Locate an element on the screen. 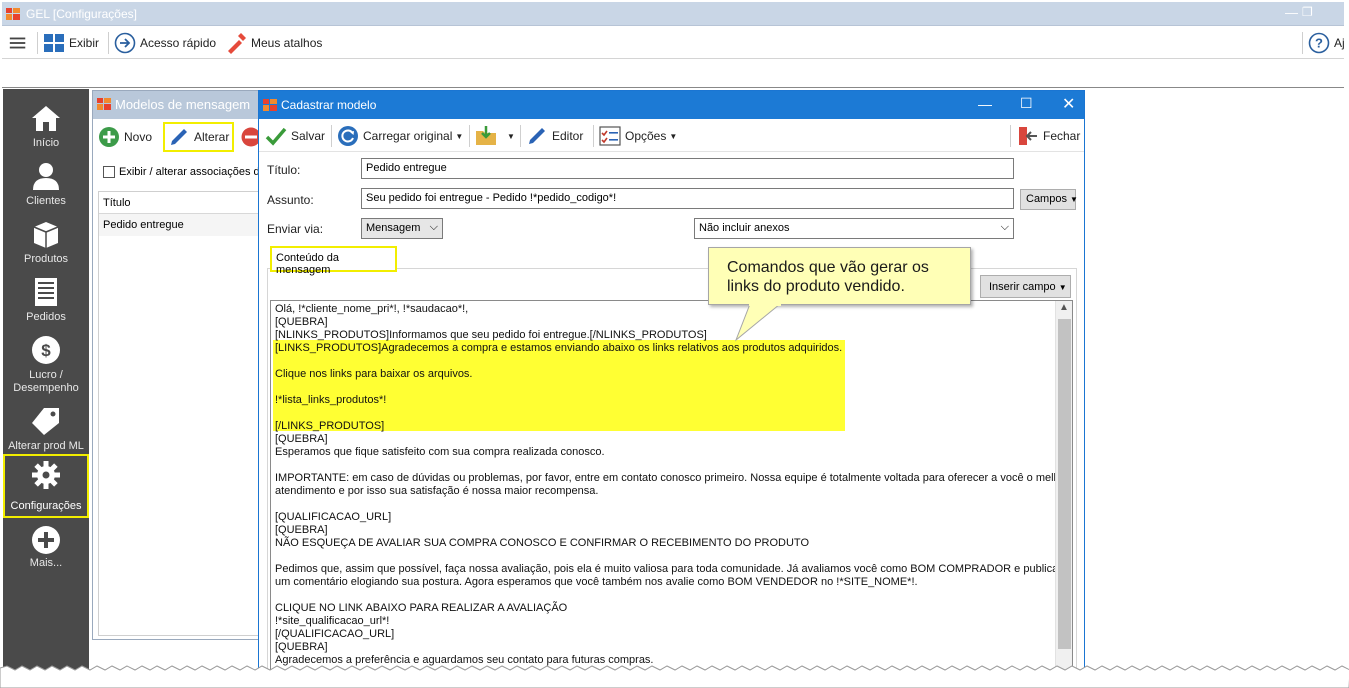 The width and height of the screenshot is (1349, 688). chevron-down-icon: ⌵ is located at coordinates (433, 227).